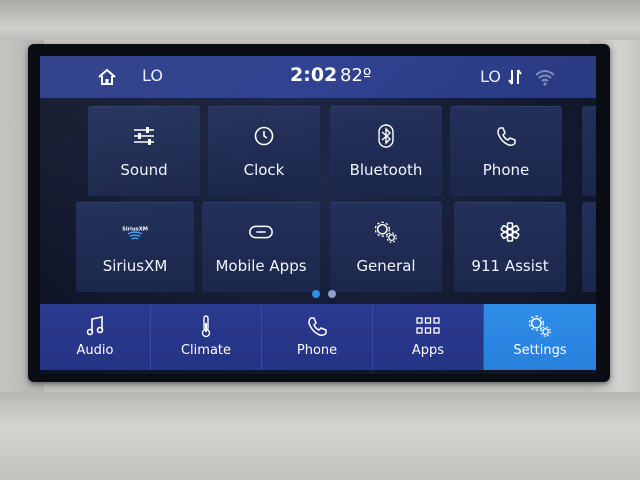 The height and width of the screenshot is (480, 640). I want to click on status-bar: LO 2:02 82º LO, so click(318, 77).